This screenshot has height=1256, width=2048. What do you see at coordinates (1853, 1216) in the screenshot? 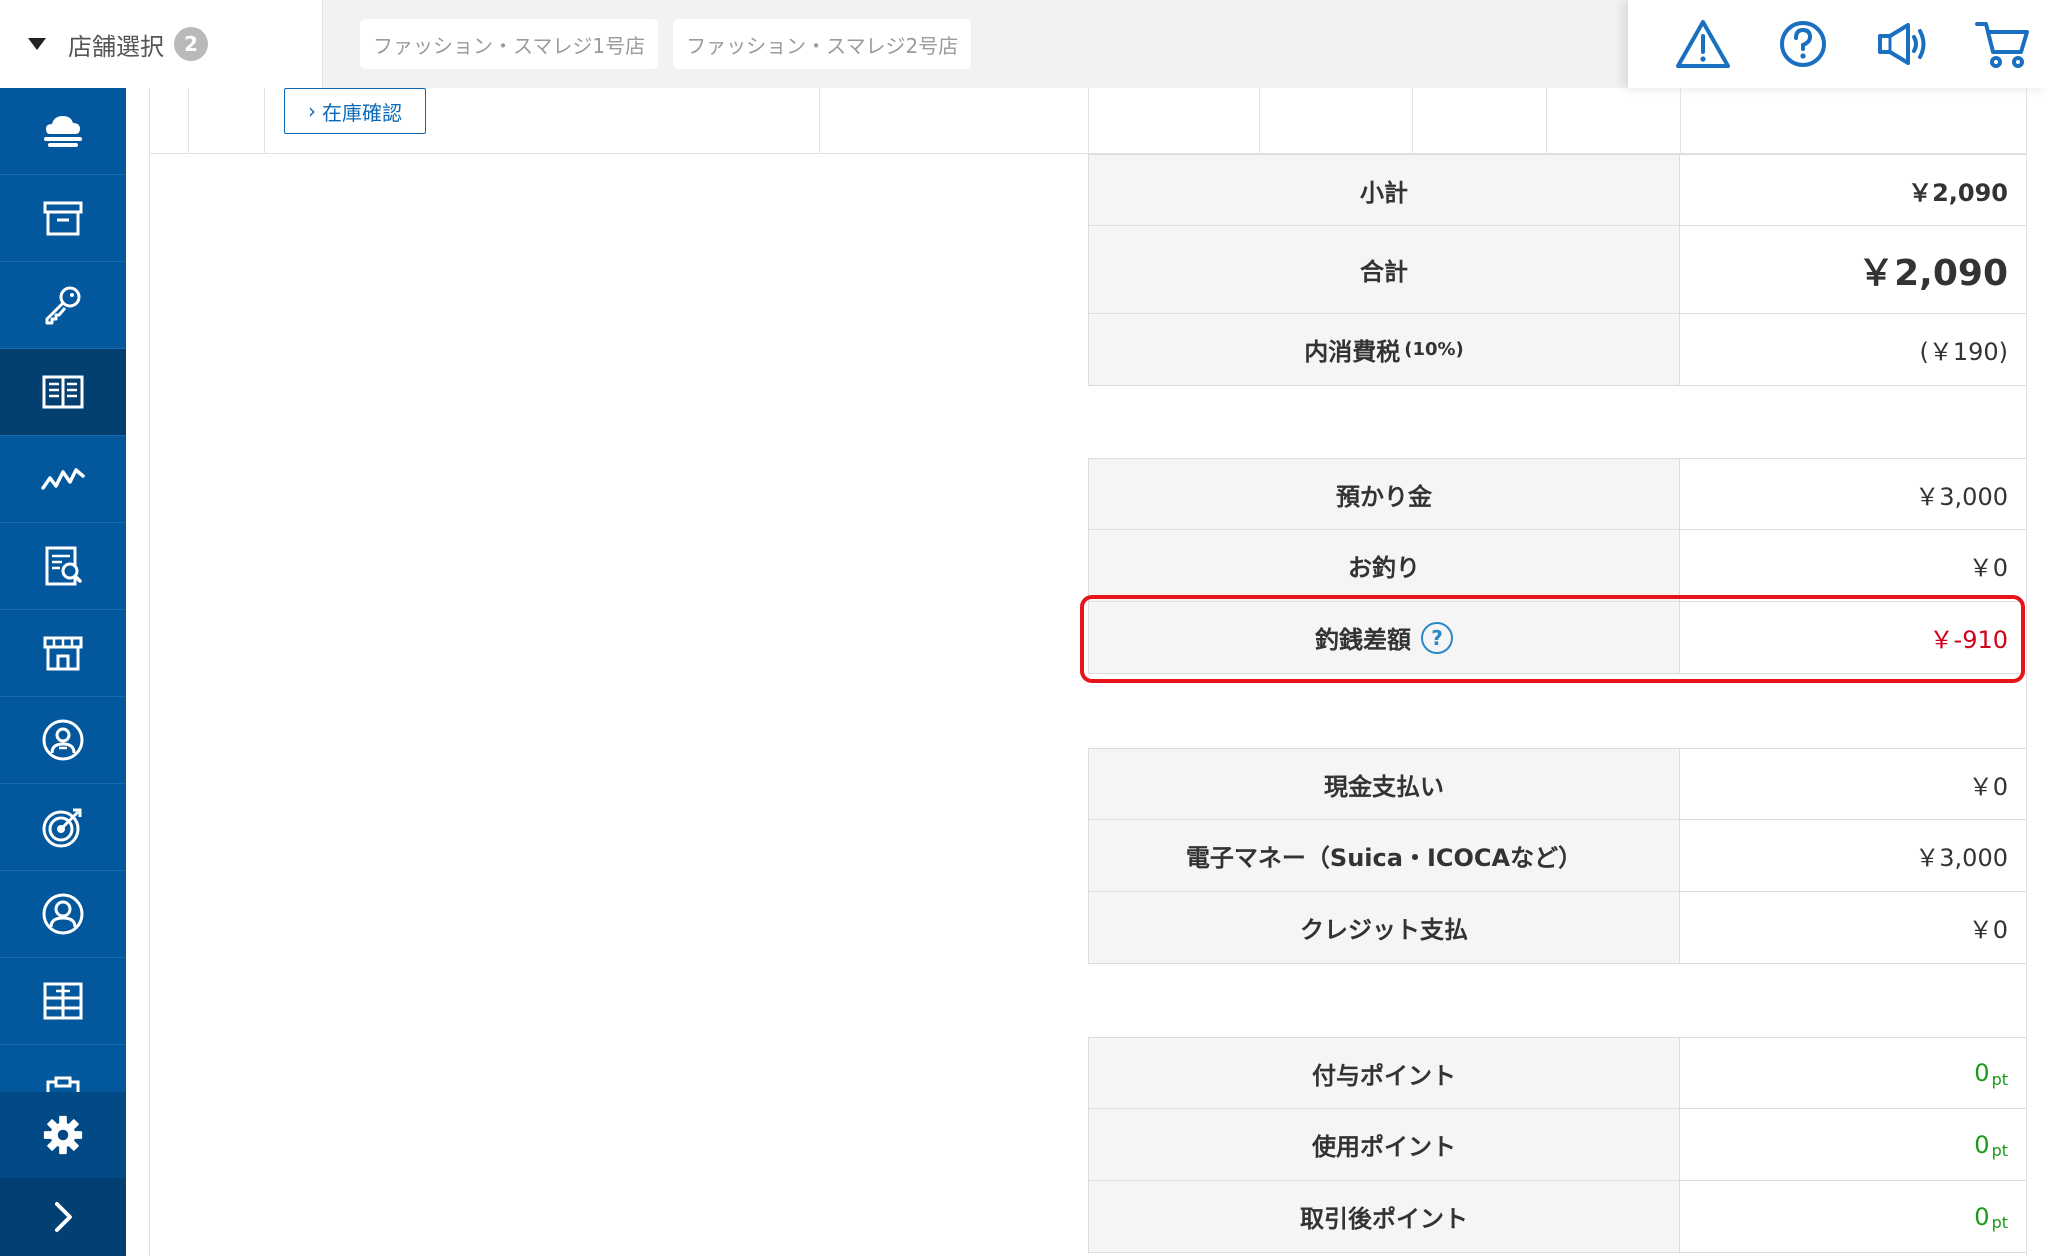
I see `points-after-value: 0 pt` at bounding box center [1853, 1216].